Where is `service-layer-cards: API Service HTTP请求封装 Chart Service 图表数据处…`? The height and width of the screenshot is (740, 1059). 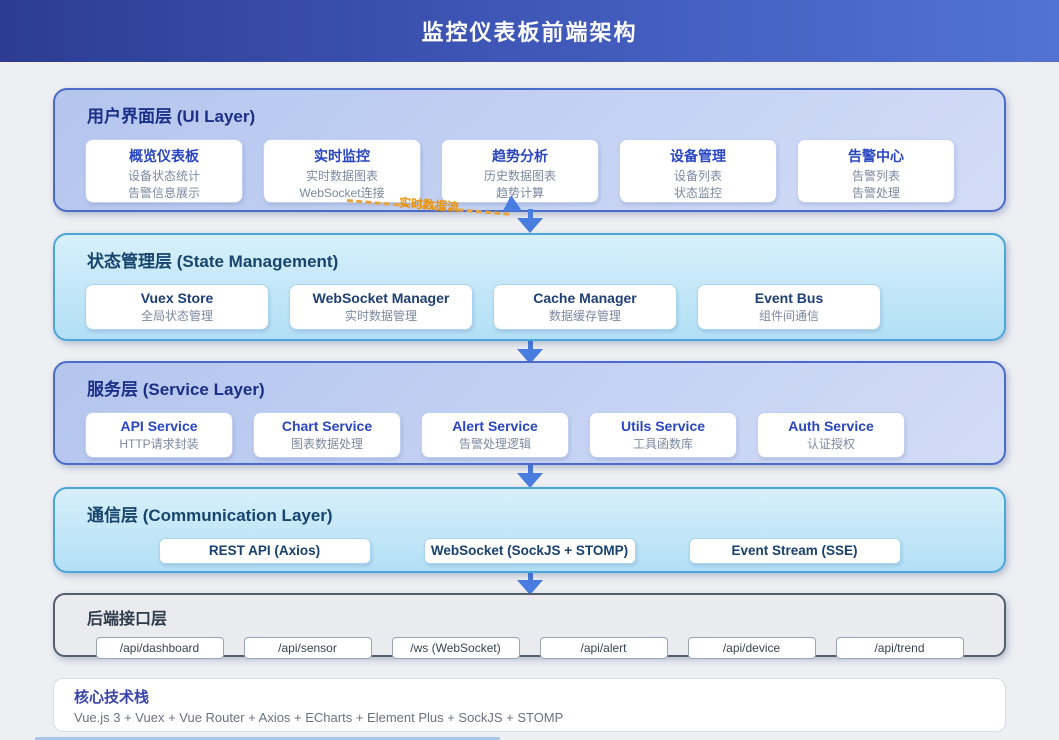
service-layer-cards: API Service HTTP请求封装 Chart Service 图表数据处… is located at coordinates (529, 435).